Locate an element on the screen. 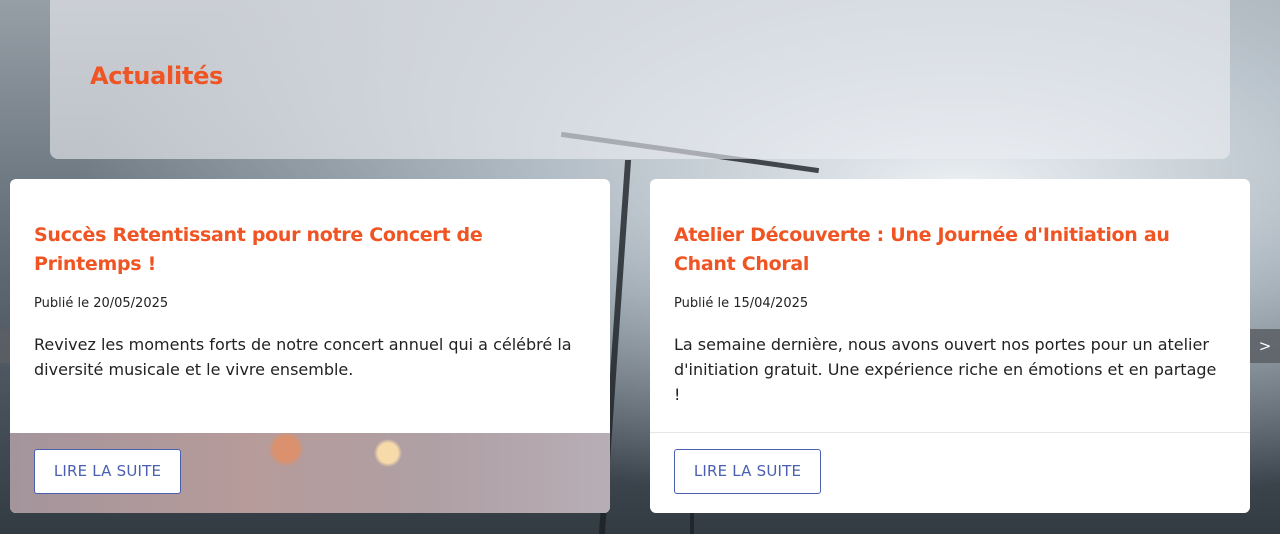 The width and height of the screenshot is (1280, 534). article-date: Publié le 20/05/2025 is located at coordinates (101, 303).